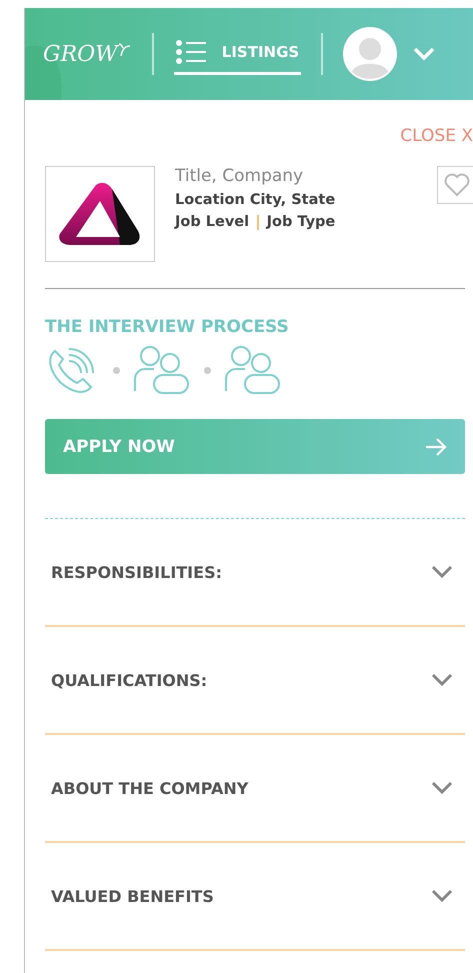 This screenshot has height=973, width=473. I want to click on section-title: ABOUT THE COMPANY, so click(149, 788).